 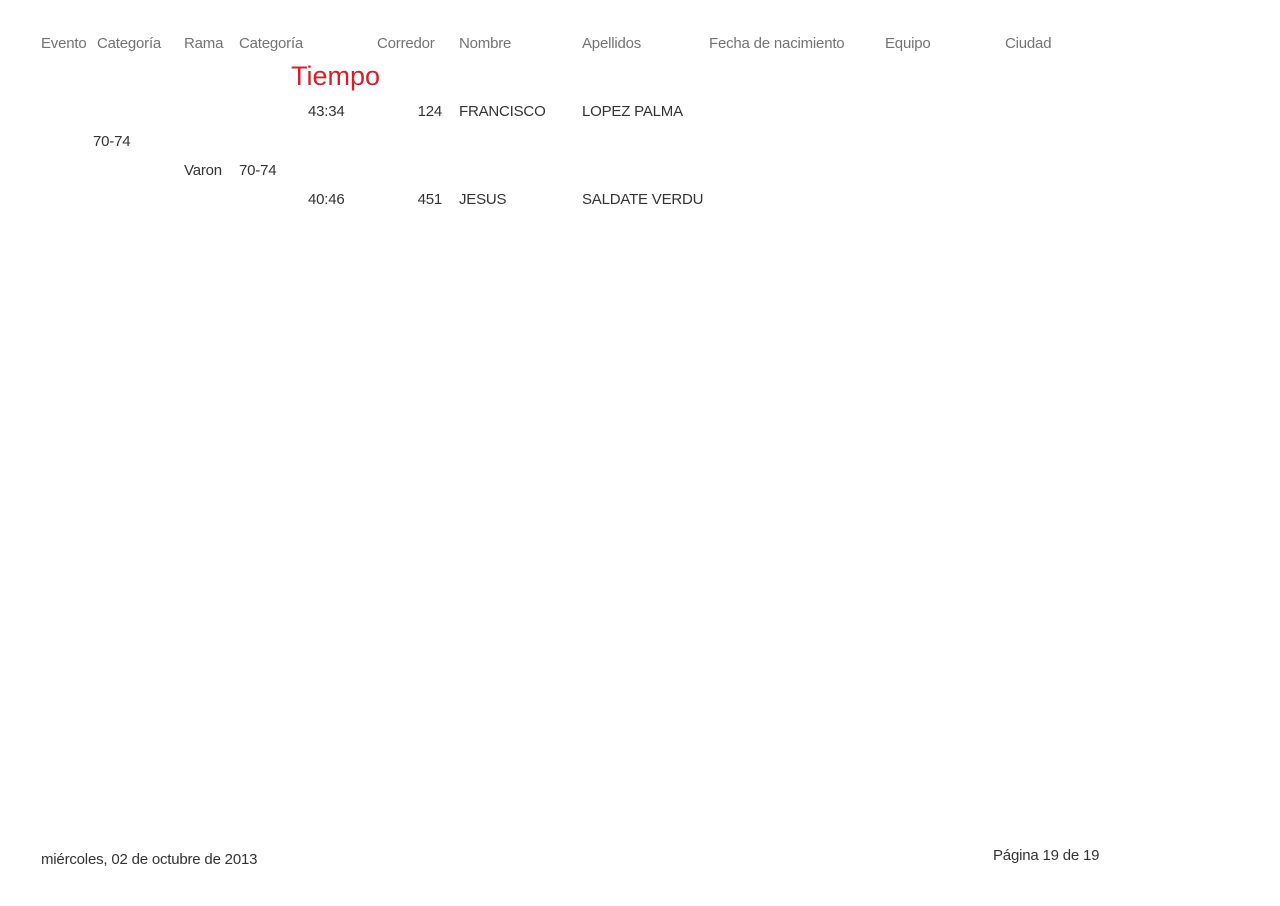 What do you see at coordinates (430, 199) in the screenshot?
I see `cell-corredor: 451` at bounding box center [430, 199].